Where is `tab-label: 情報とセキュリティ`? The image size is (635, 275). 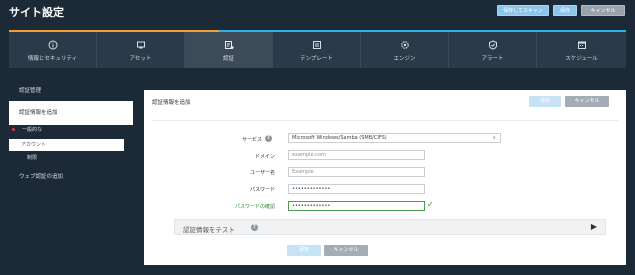 tab-label: 情報とセキュリティ is located at coordinates (52, 59).